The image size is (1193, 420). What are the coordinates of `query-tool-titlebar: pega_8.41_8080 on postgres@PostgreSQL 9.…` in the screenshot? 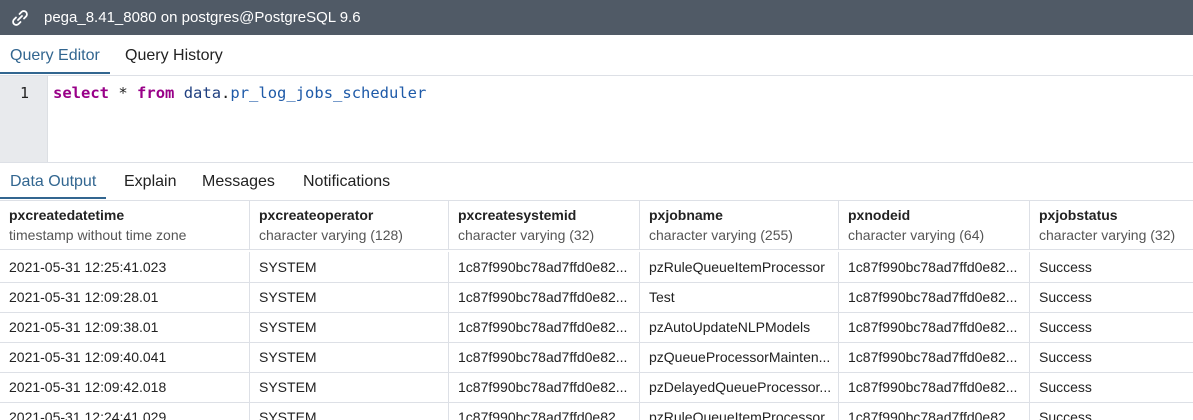 It's located at (596, 17).